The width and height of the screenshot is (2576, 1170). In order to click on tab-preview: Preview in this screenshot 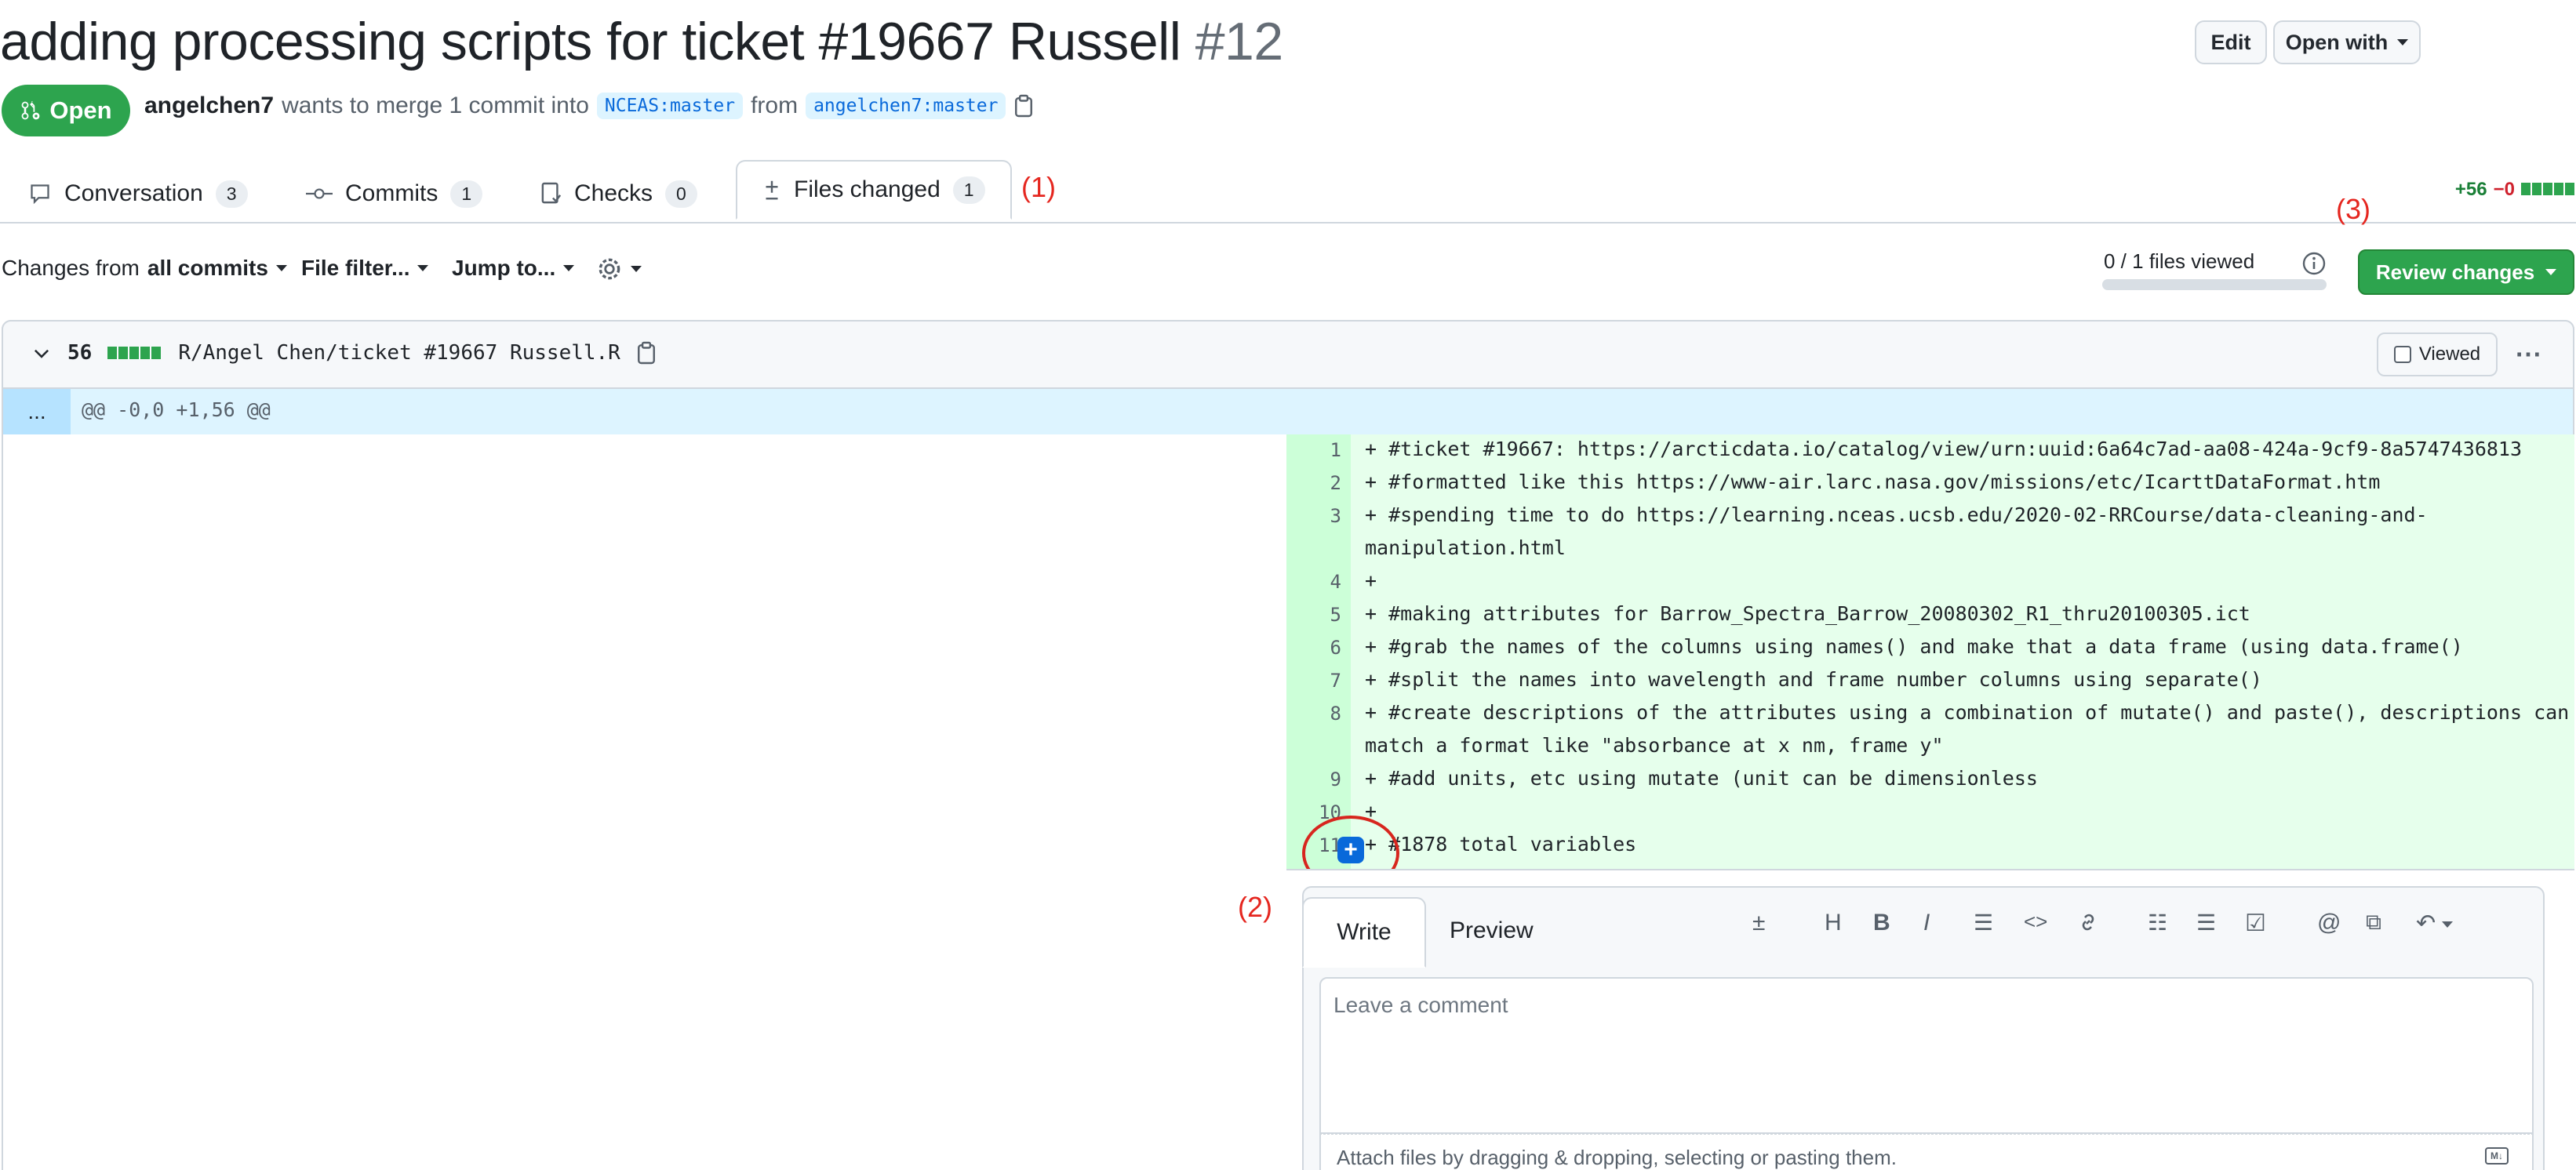, I will do `click(1492, 930)`.